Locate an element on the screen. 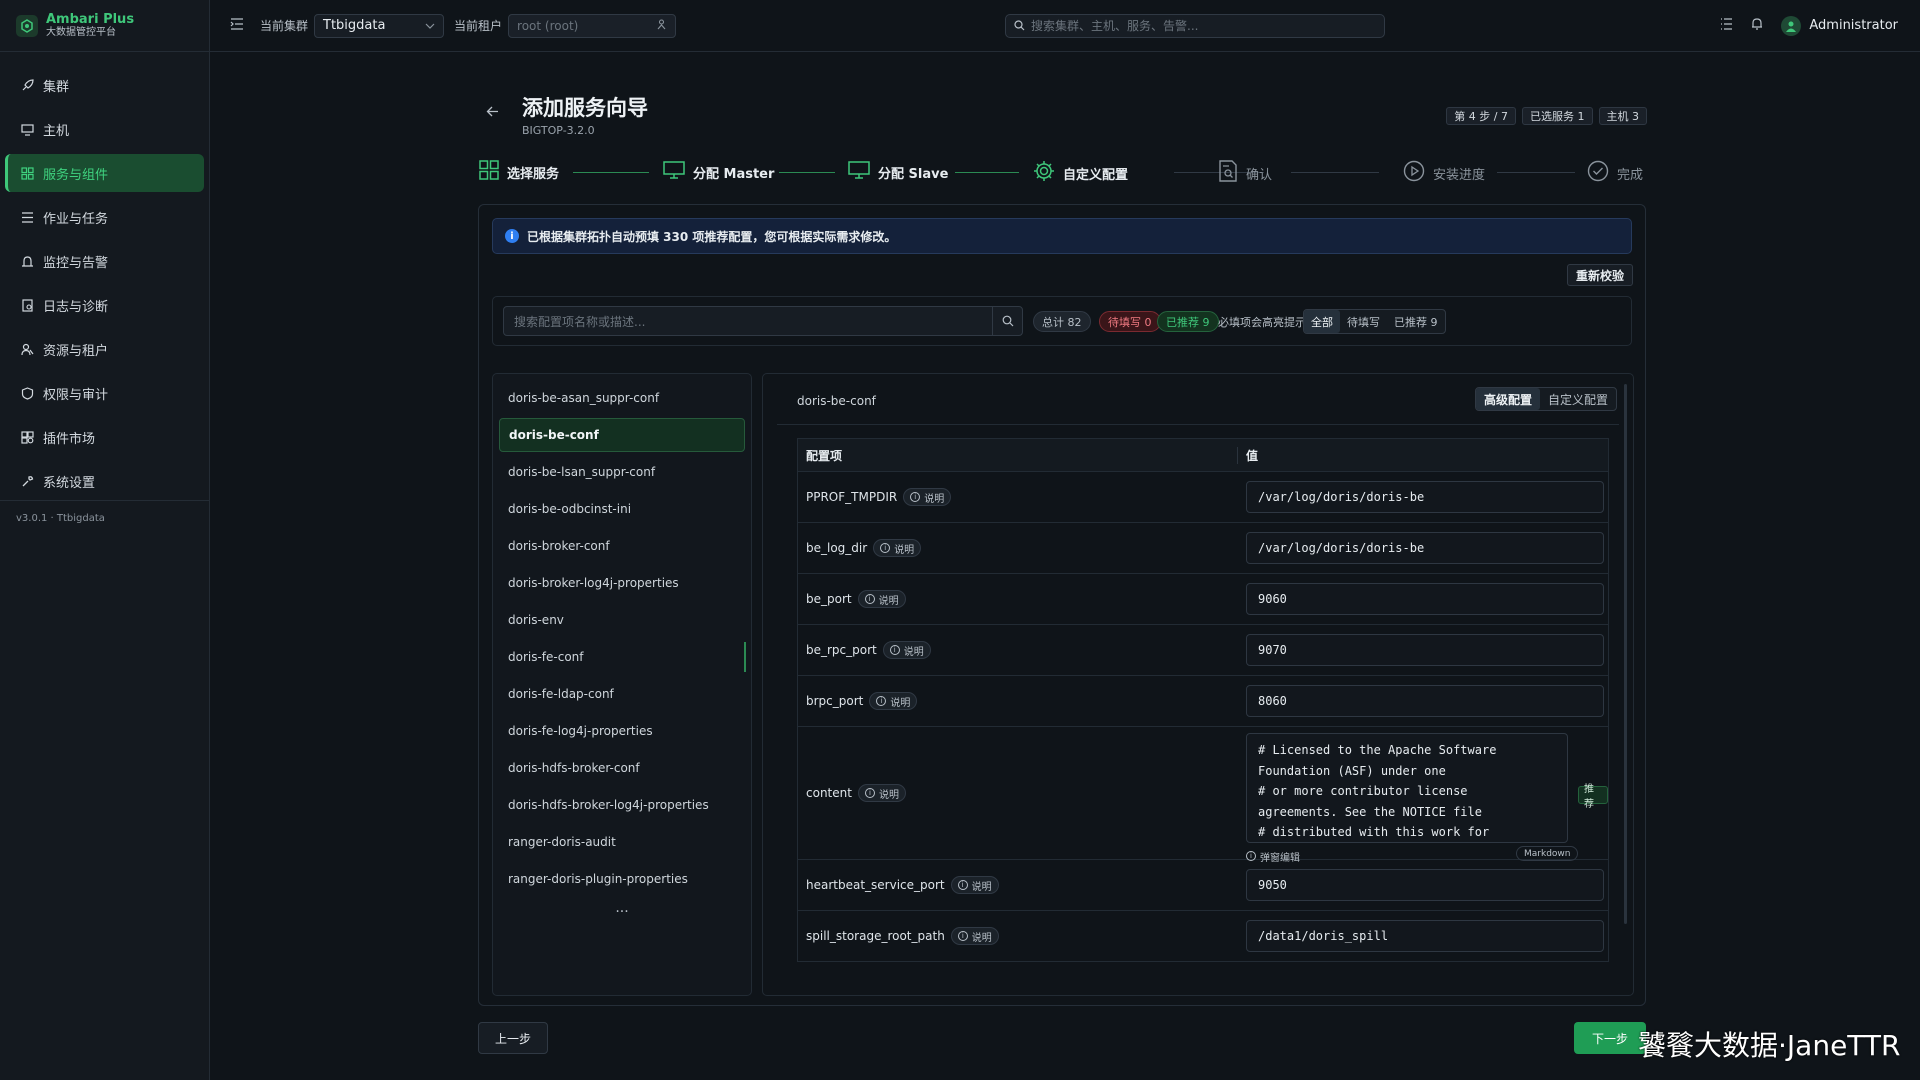  step-complete: 完成 is located at coordinates (1615, 173).